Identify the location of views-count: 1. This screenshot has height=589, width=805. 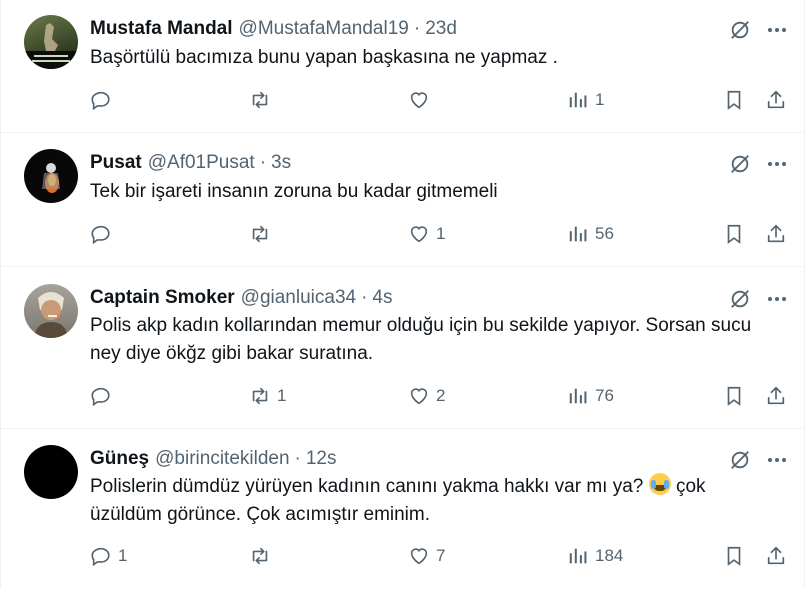
(600, 99).